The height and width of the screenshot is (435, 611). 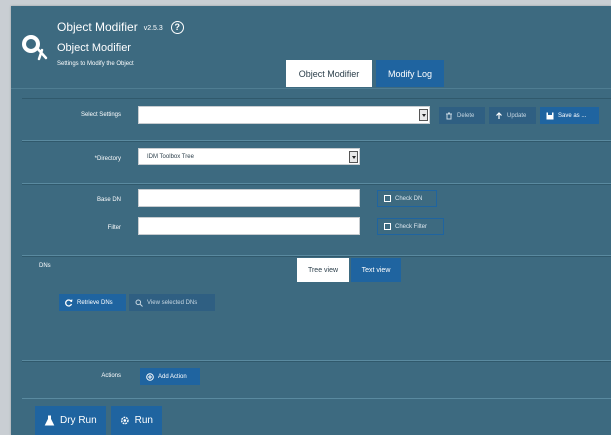 I want to click on filter-label: Filter, so click(x=114, y=228).